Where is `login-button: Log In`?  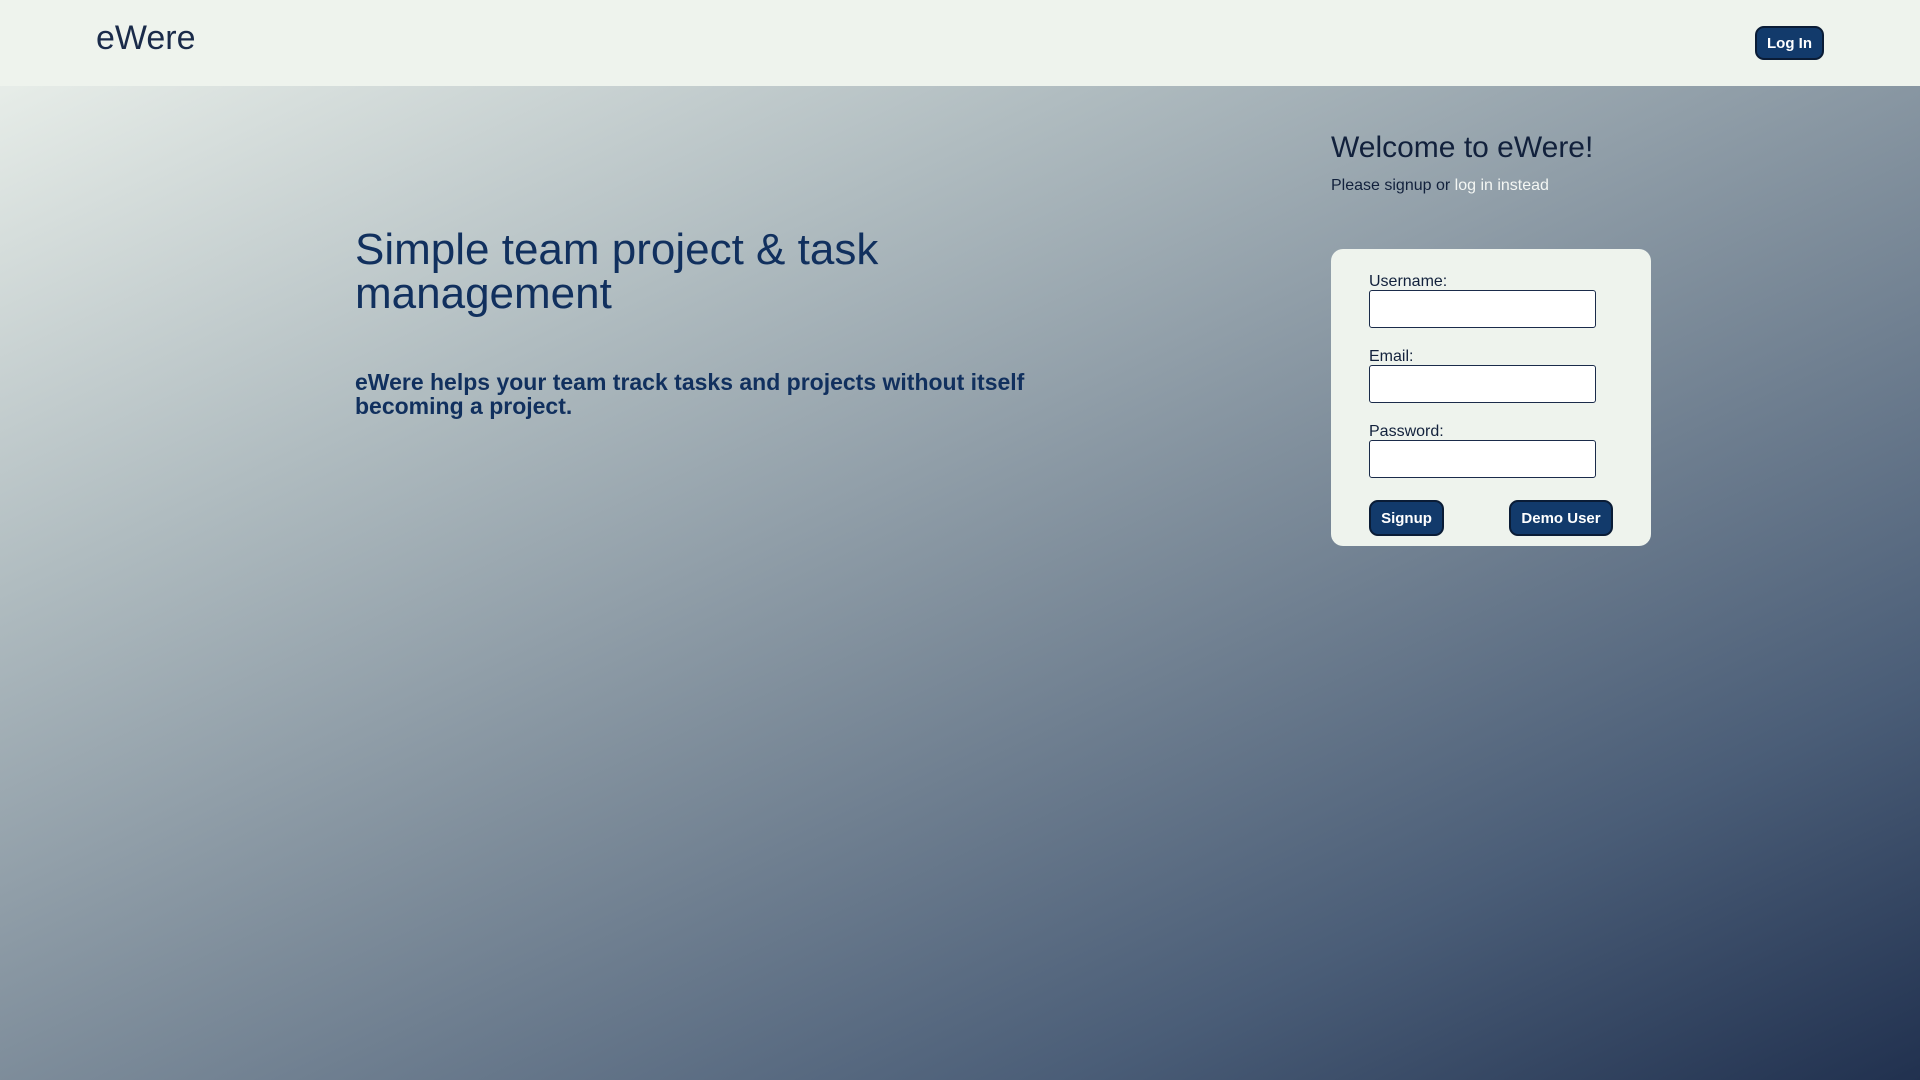 login-button: Log In is located at coordinates (1789, 43).